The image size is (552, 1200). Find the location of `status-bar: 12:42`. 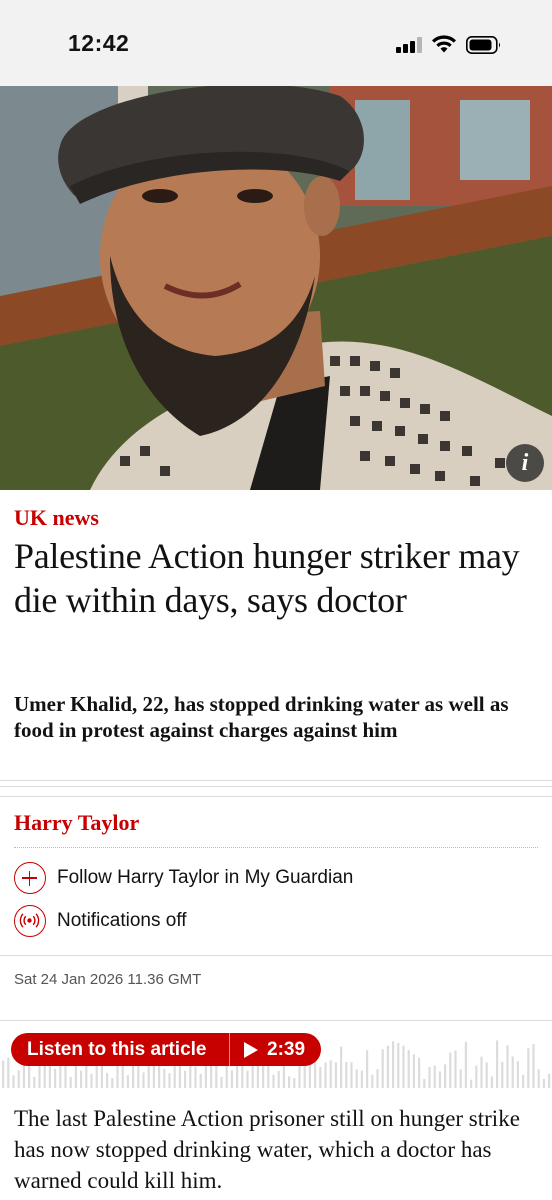

status-bar: 12:42 is located at coordinates (276, 43).